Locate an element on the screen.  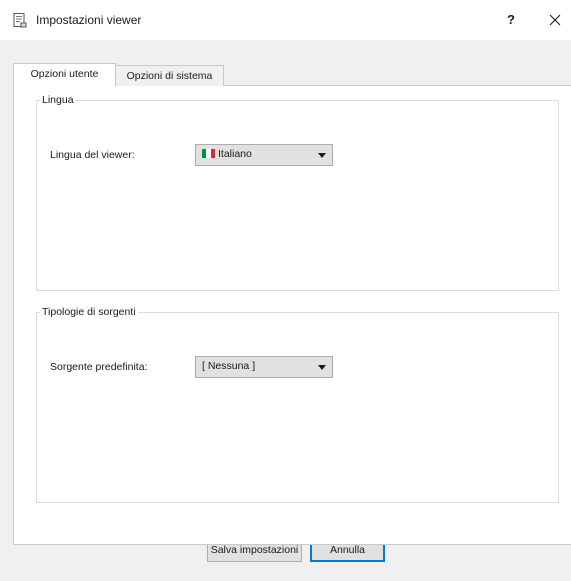
tab-opzioni-utente: Opzioni utente is located at coordinates (64, 74).